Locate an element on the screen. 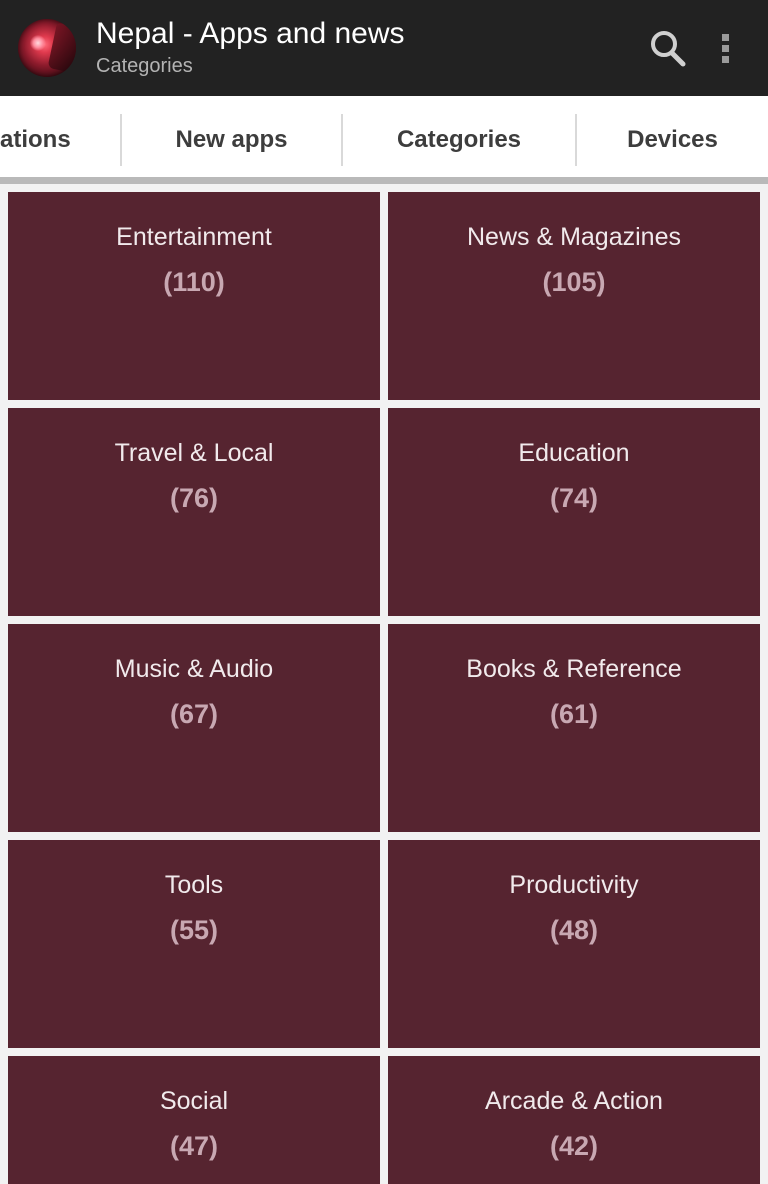  category-count: (105) is located at coordinates (574, 282).